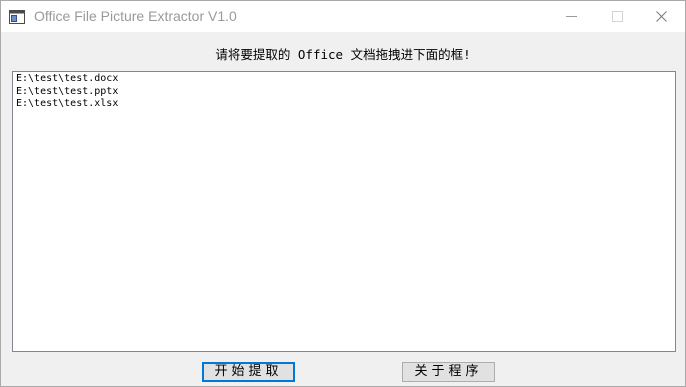  What do you see at coordinates (344, 92) in the screenshot?
I see `file-list-item: E:\test\test.pptx` at bounding box center [344, 92].